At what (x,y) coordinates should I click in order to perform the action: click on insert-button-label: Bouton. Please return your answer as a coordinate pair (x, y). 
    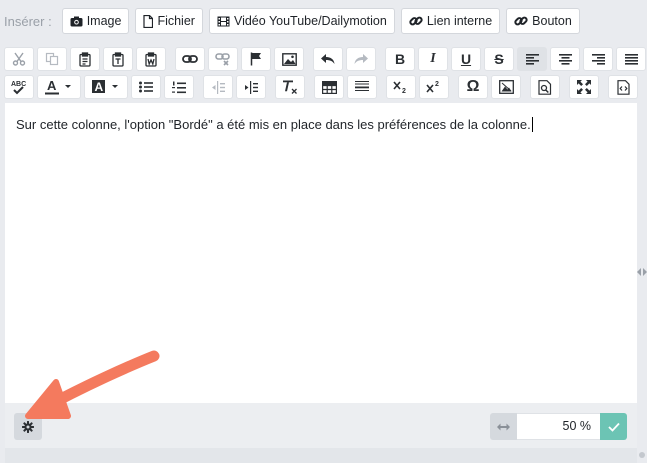
    Looking at the image, I should click on (552, 21).